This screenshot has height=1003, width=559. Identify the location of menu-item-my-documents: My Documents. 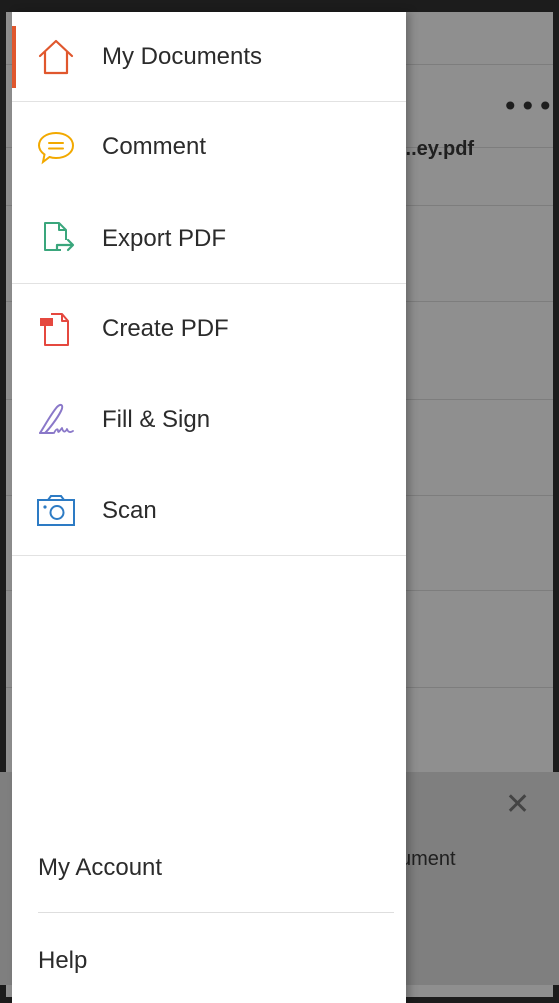
(209, 57).